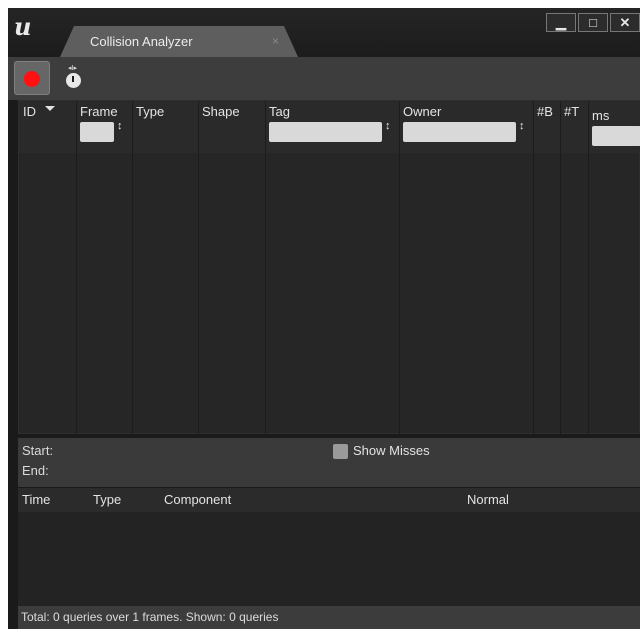 The width and height of the screenshot is (640, 629). What do you see at coordinates (522, 126) in the screenshot?
I see `owner-spin-icon: ↕` at bounding box center [522, 126].